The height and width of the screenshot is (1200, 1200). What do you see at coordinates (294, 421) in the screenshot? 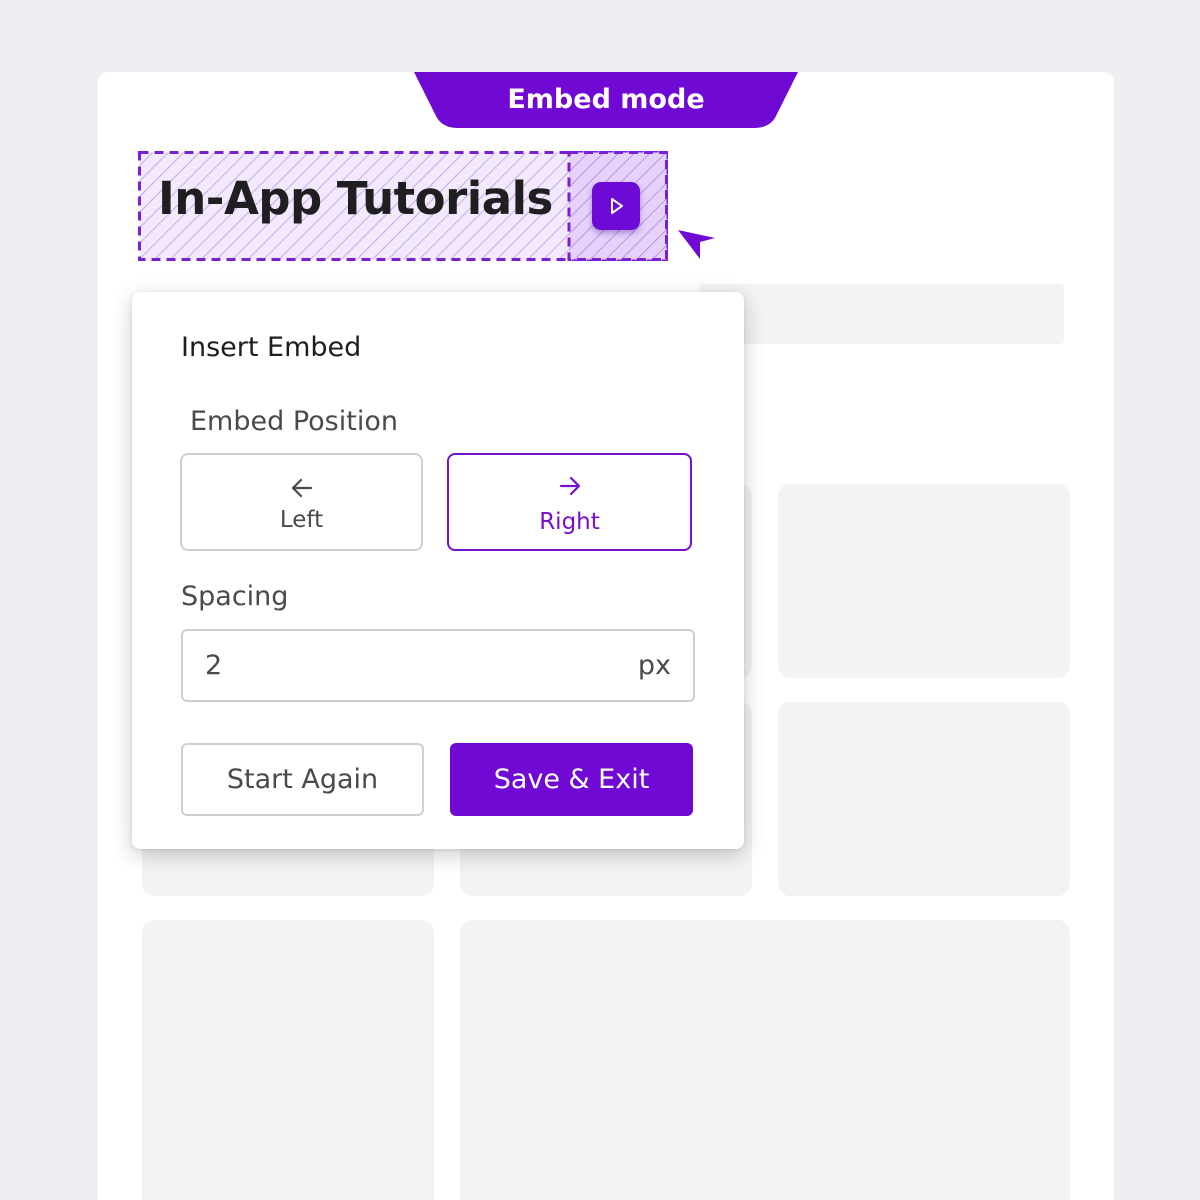
I see `embed-position-label: Embed Position` at bounding box center [294, 421].